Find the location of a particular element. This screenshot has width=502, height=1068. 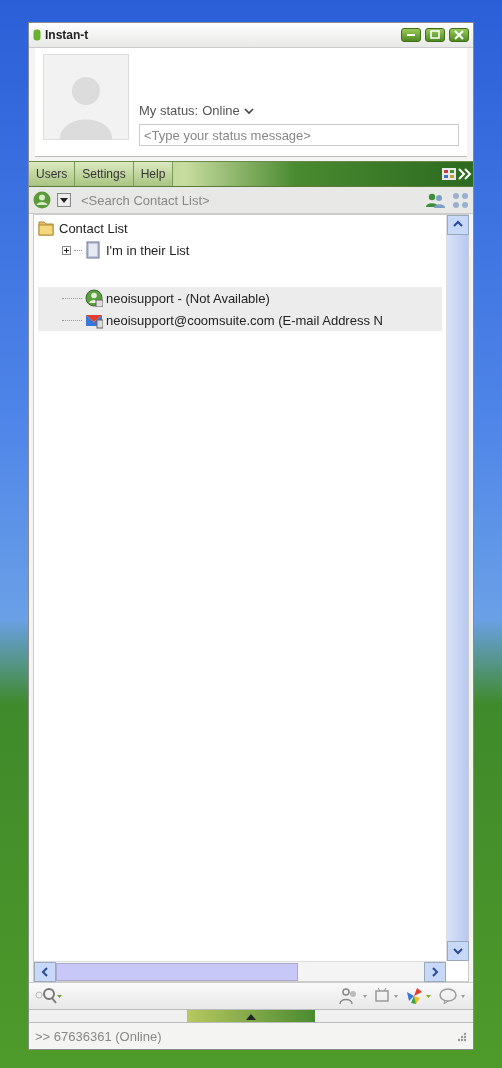

menu-item: Settings is located at coordinates (104, 174).